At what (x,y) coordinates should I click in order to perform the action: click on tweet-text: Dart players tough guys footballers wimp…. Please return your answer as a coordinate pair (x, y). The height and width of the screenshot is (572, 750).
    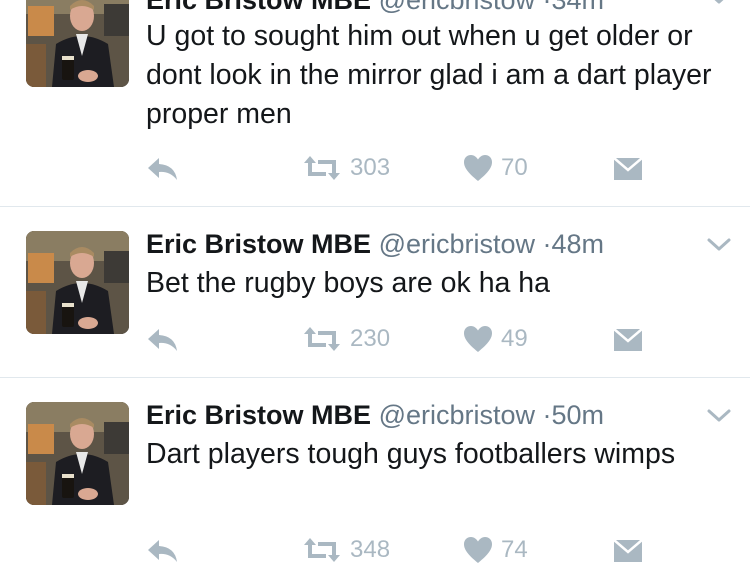
    Looking at the image, I should click on (411, 454).